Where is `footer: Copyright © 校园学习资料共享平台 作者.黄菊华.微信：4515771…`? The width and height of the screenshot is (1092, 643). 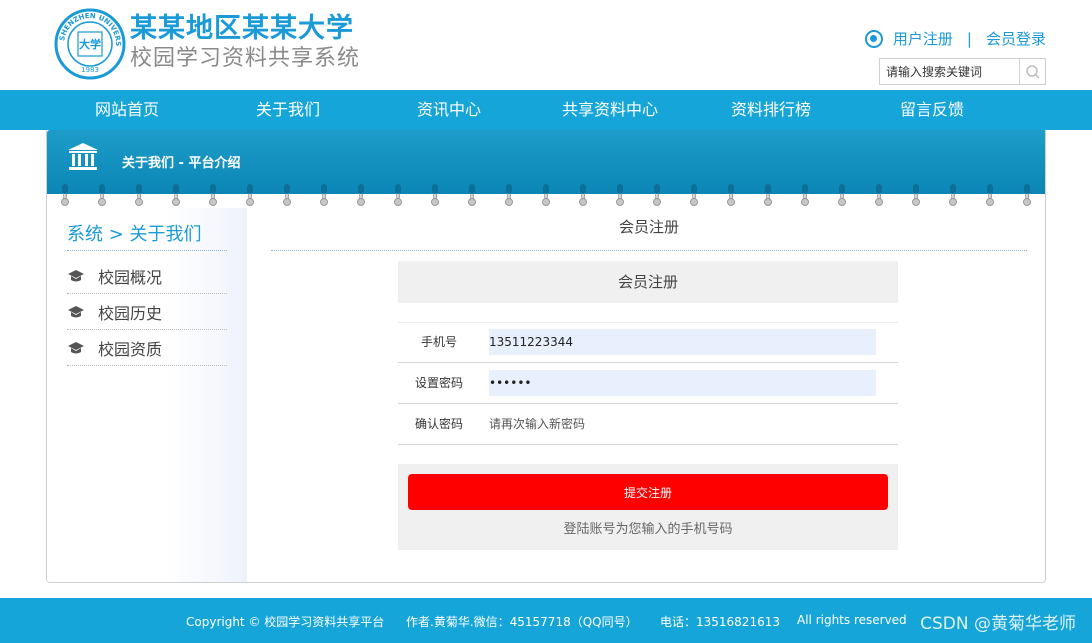
footer: Copyright © 校园学习资料共享平台 作者.黄菊华.微信：4515771… is located at coordinates (546, 620).